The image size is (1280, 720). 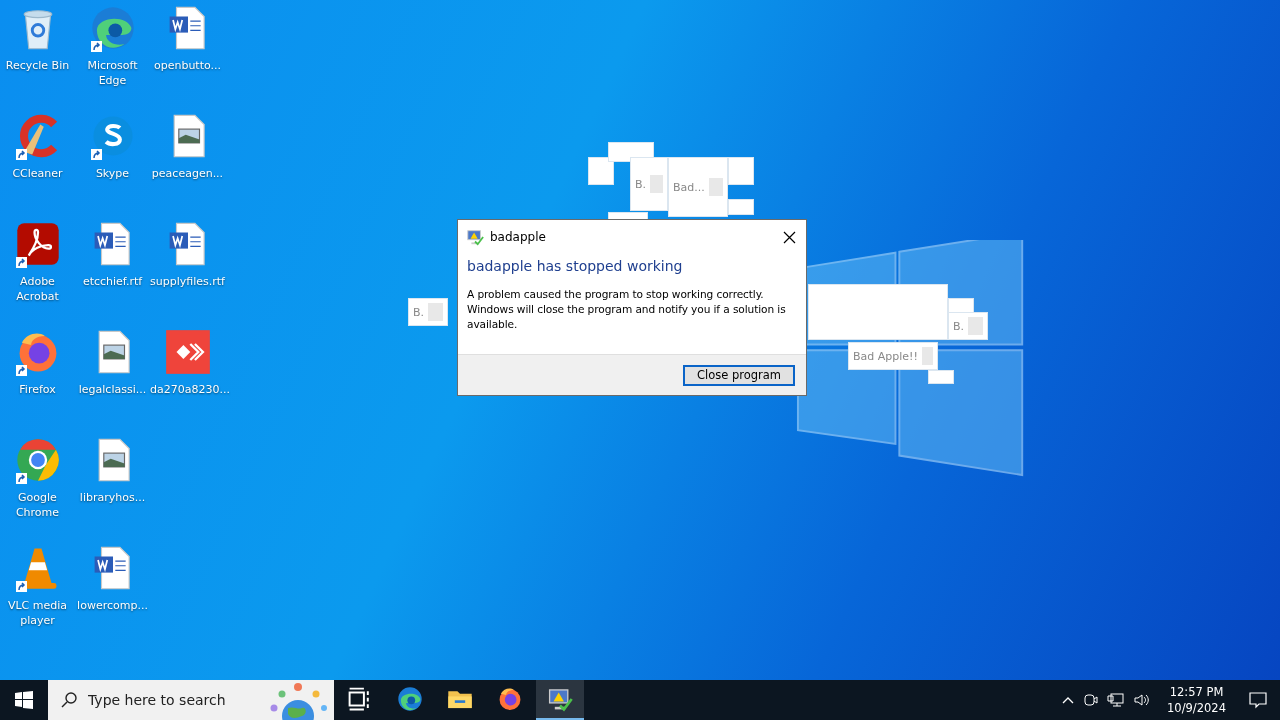 What do you see at coordinates (739, 375) in the screenshot?
I see `close-program-button: Close program` at bounding box center [739, 375].